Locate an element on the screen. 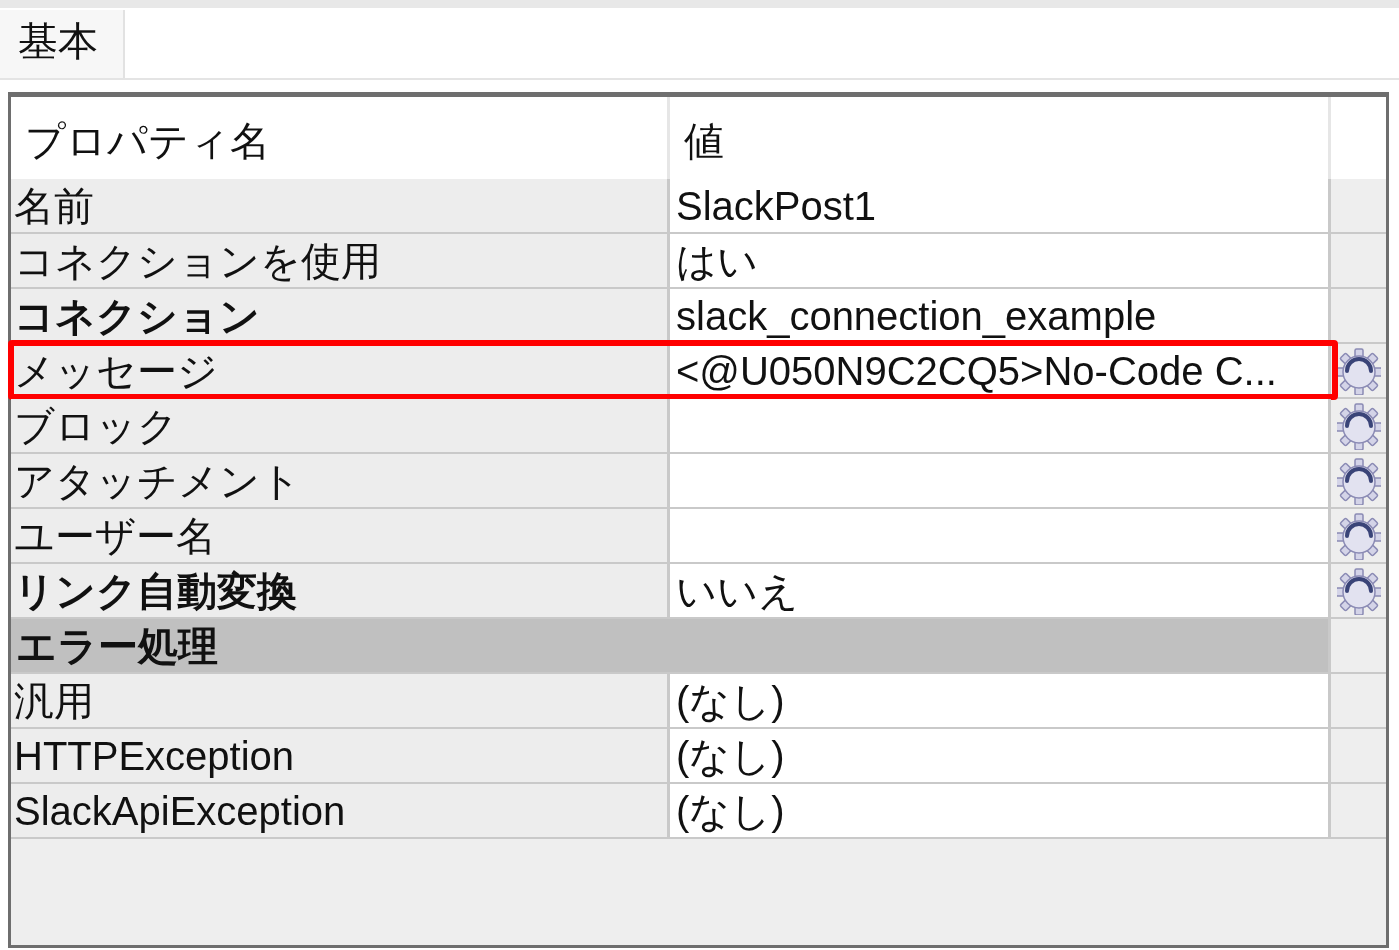  property-name: 名前 is located at coordinates (340, 205).